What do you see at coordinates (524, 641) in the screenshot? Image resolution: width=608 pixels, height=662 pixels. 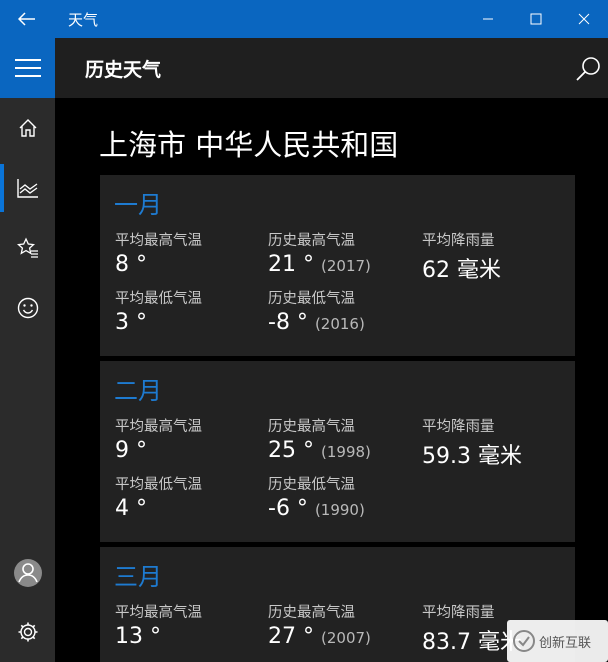 I see `watermark-logo-icon` at bounding box center [524, 641].